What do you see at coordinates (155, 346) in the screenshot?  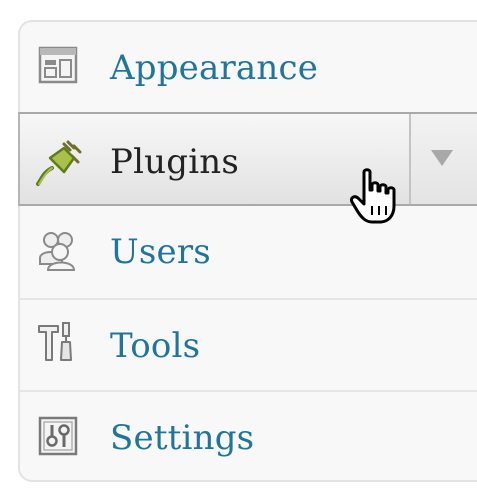 I see `sidebar-item-label-tools: Tools` at bounding box center [155, 346].